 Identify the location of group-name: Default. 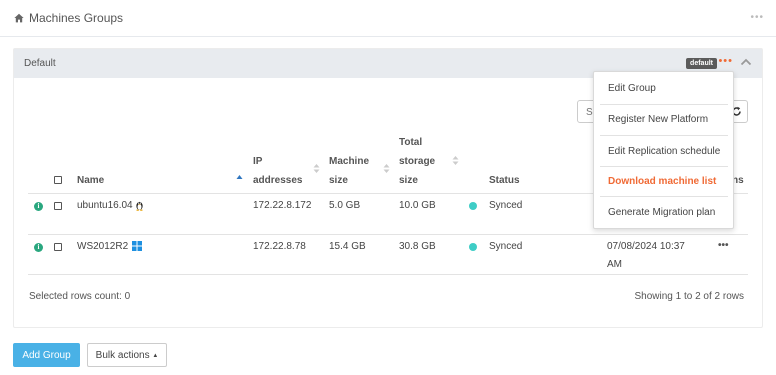
(40, 63).